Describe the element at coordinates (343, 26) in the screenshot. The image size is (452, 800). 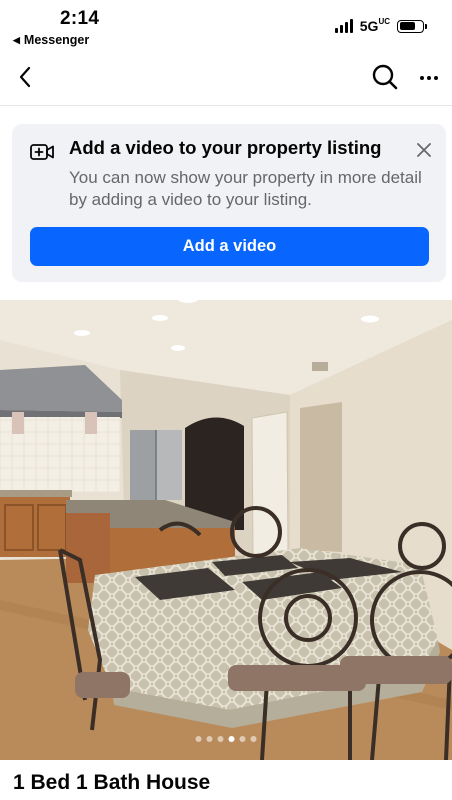
I see `cellular-signal-icon` at that location.